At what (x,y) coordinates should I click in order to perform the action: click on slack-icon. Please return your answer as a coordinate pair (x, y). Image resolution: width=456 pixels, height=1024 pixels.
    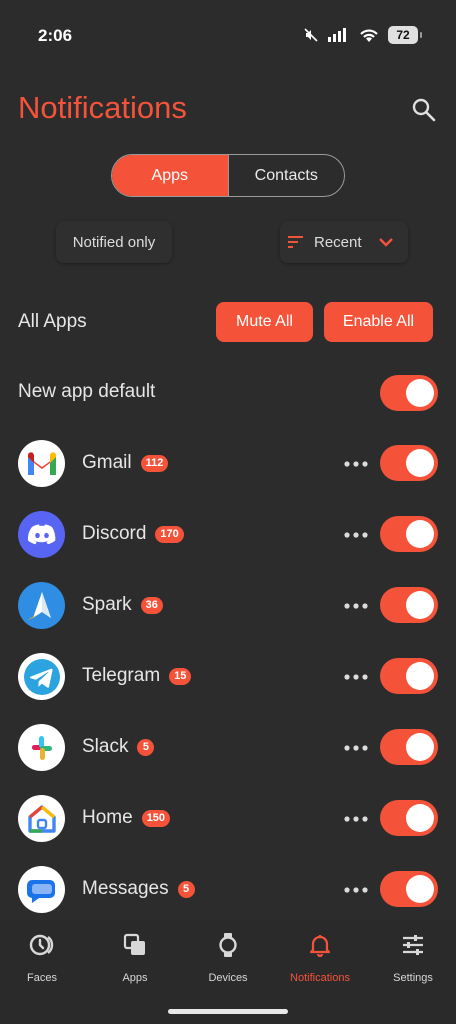
    Looking at the image, I should click on (41, 747).